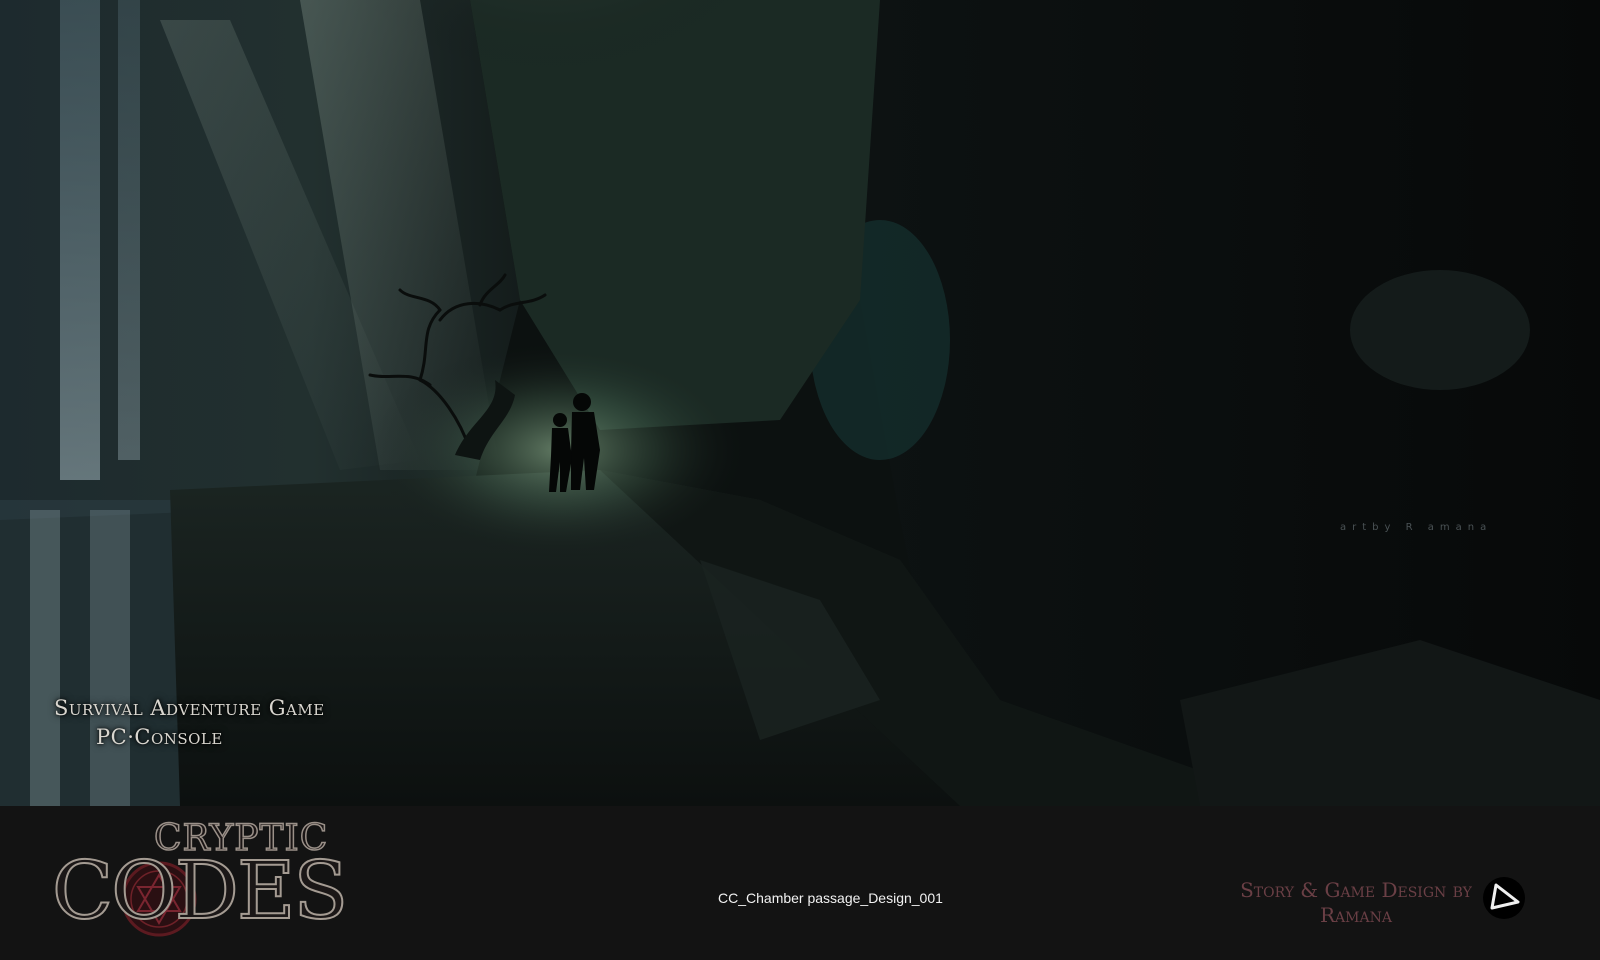  I want to click on file-caption: CC_Chamber passage_Design_001, so click(830, 898).